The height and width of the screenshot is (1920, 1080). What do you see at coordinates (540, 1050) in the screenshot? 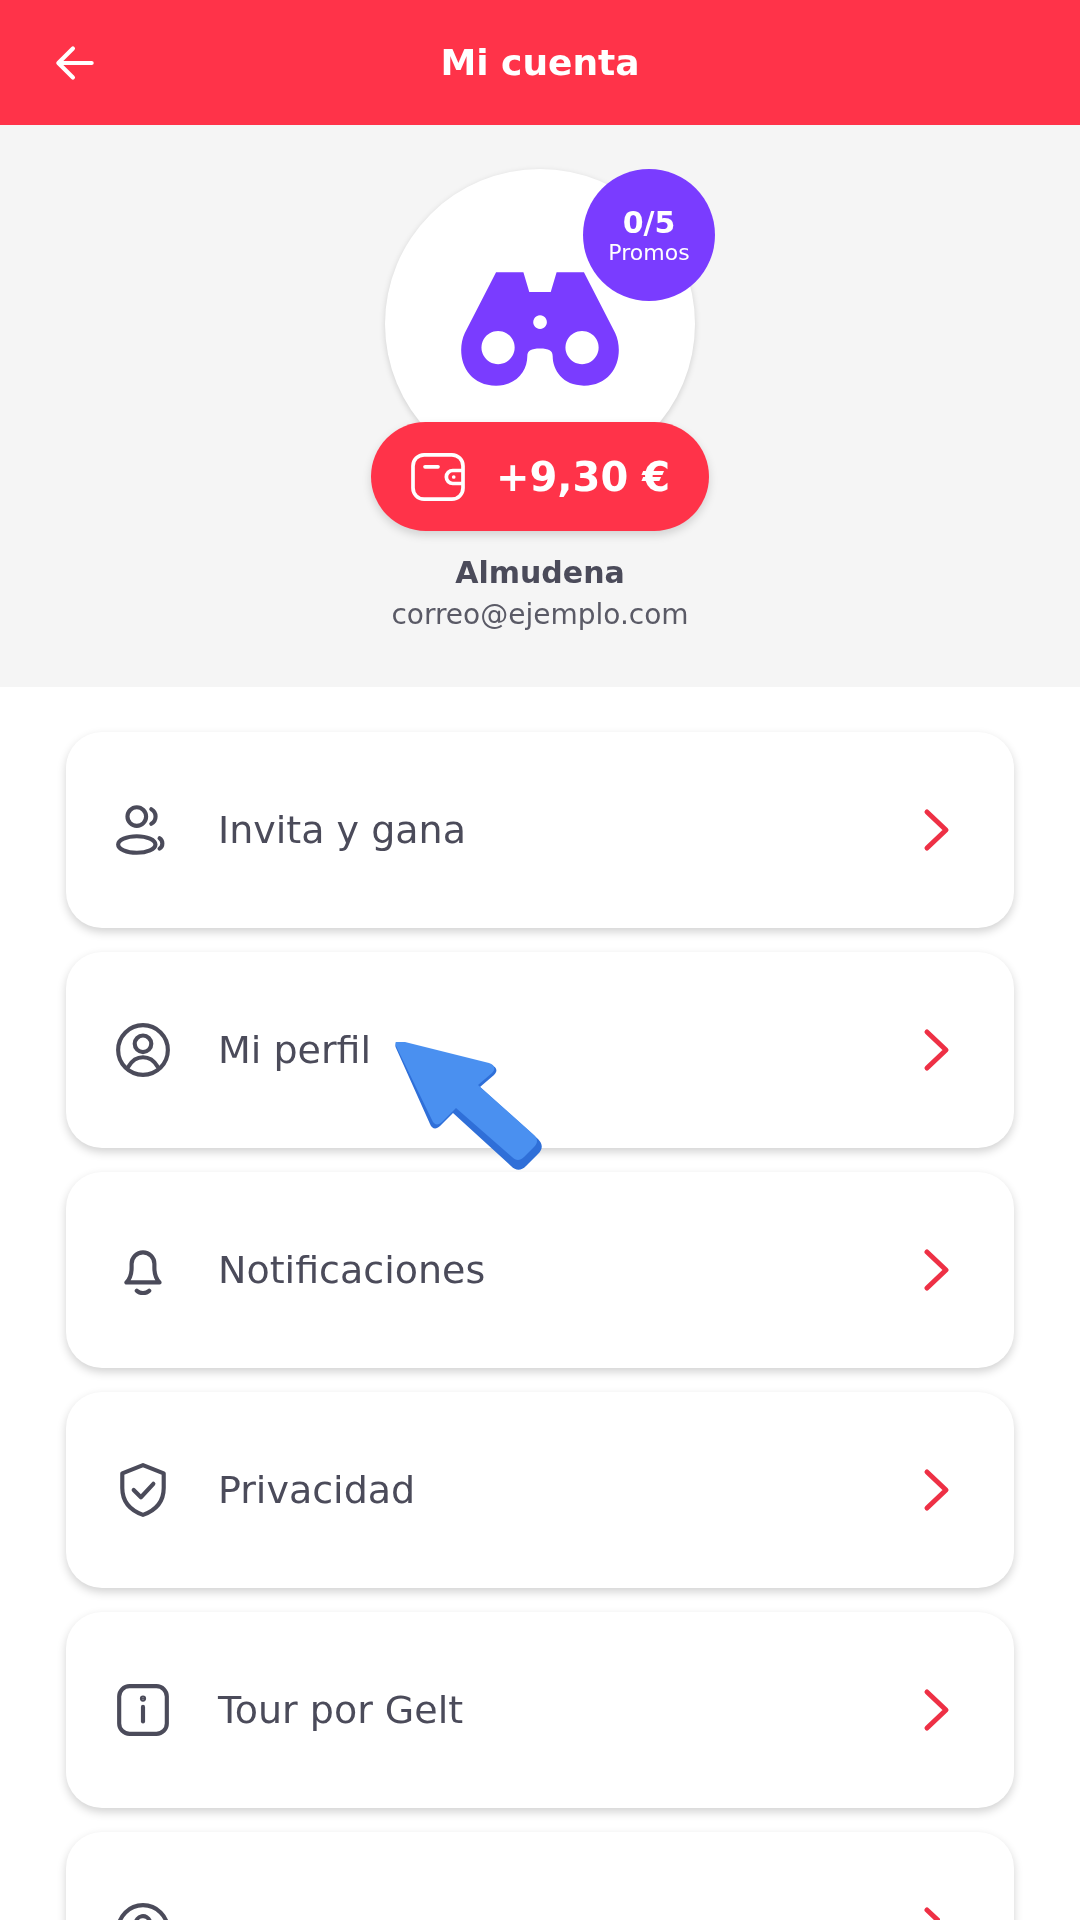
I see `menu-item: Mi perfil` at bounding box center [540, 1050].